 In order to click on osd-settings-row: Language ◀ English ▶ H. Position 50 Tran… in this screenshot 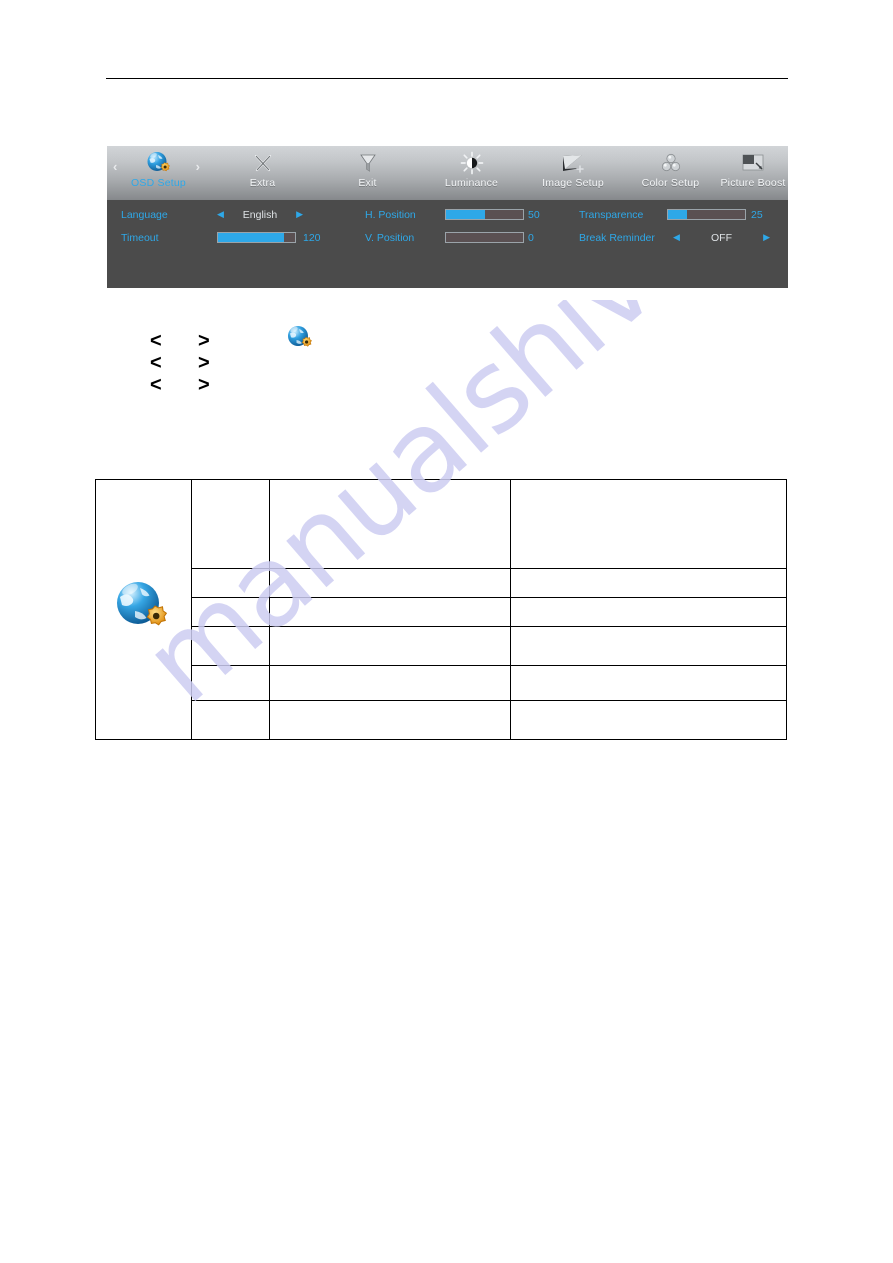, I will do `click(447, 214)`.